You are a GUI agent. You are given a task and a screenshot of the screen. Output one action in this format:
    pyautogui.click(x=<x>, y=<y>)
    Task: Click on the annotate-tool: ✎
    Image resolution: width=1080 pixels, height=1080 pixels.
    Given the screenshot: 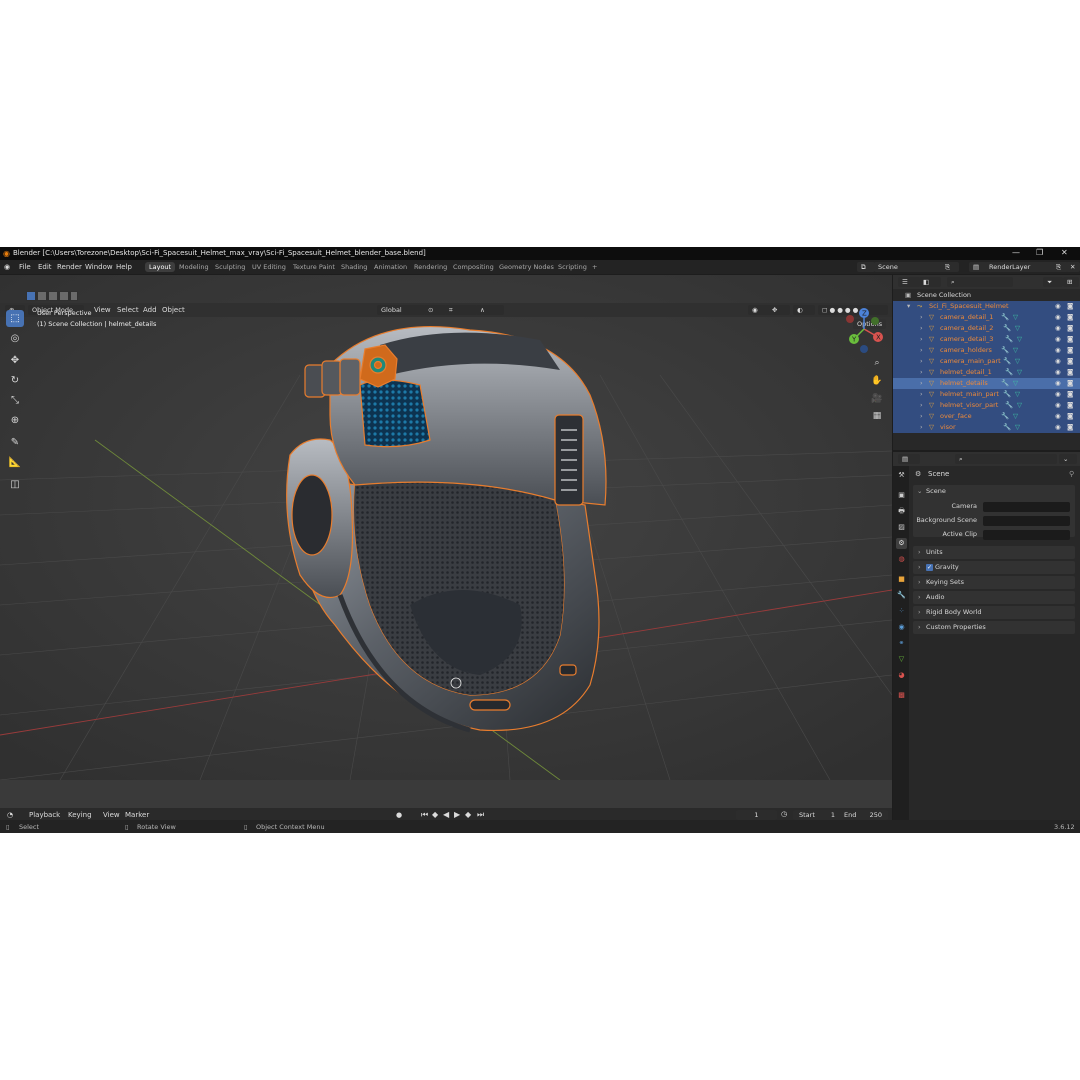 What is the action you would take?
    pyautogui.click(x=15, y=442)
    